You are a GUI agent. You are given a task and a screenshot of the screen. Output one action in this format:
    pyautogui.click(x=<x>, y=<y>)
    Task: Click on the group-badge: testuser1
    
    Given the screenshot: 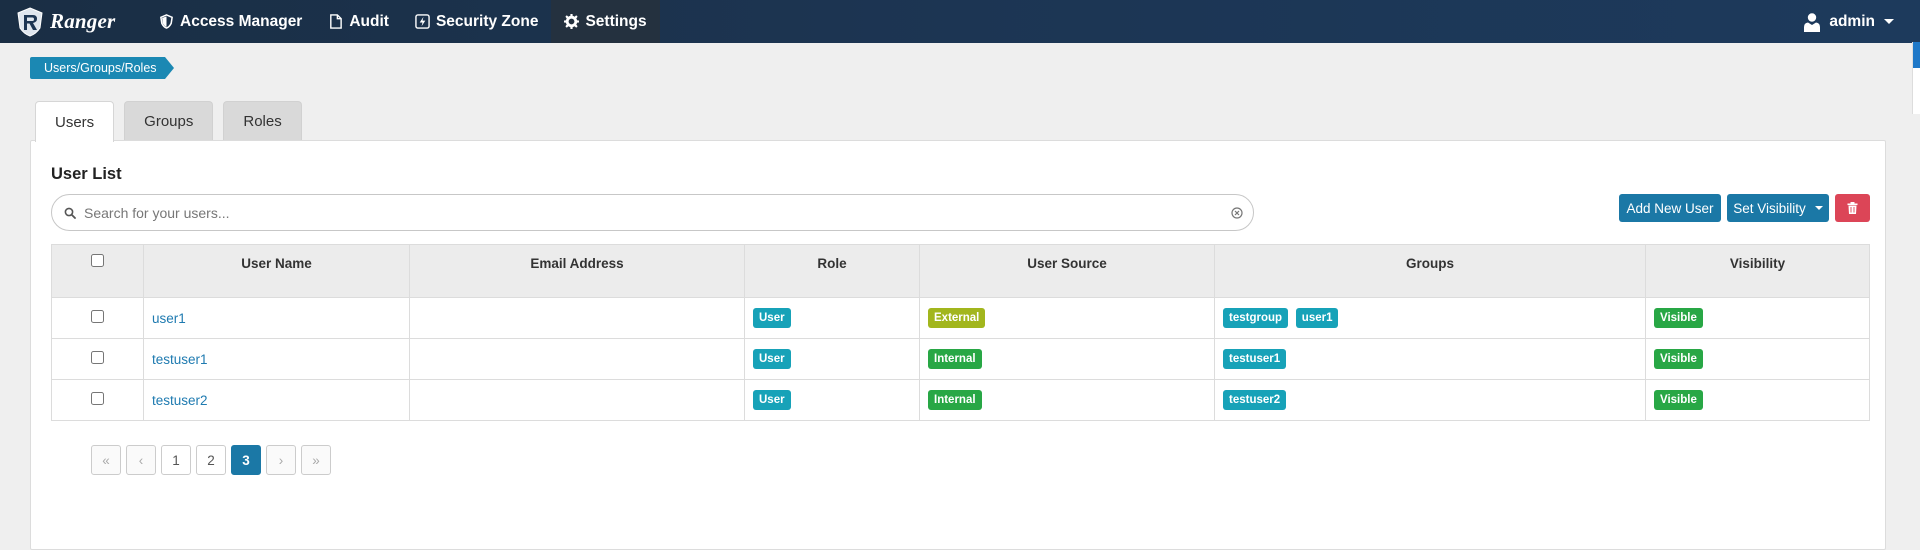 What is the action you would take?
    pyautogui.click(x=1255, y=359)
    